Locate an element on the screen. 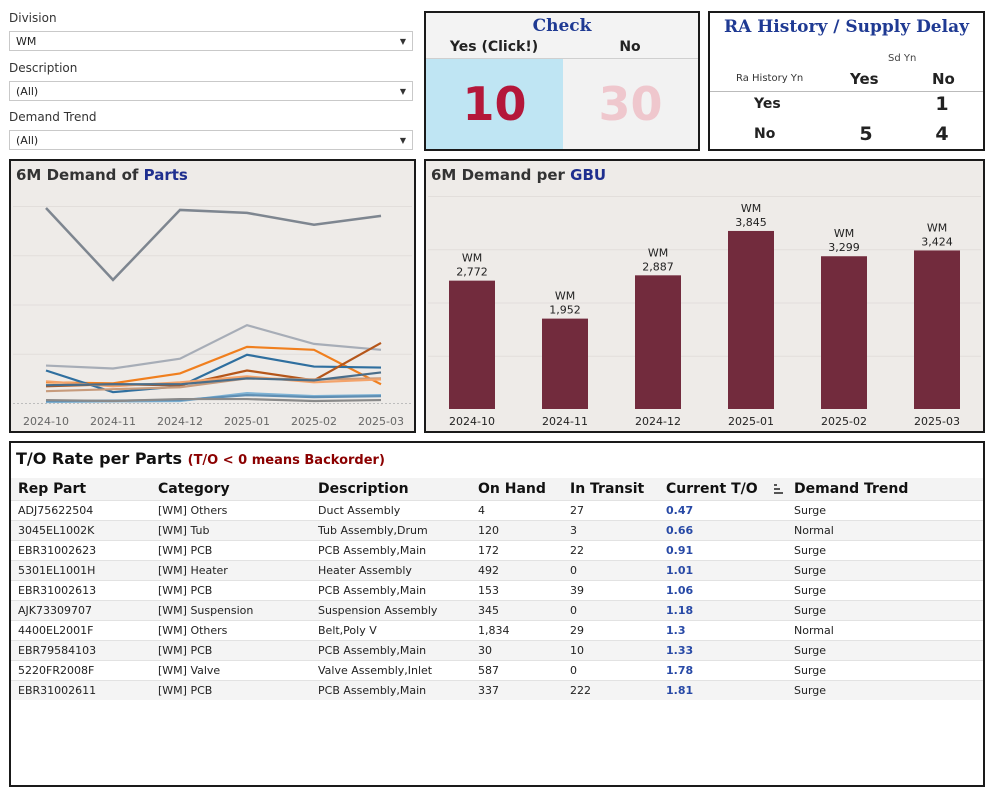  bar-value-label: 2,887 is located at coordinates (658, 266).